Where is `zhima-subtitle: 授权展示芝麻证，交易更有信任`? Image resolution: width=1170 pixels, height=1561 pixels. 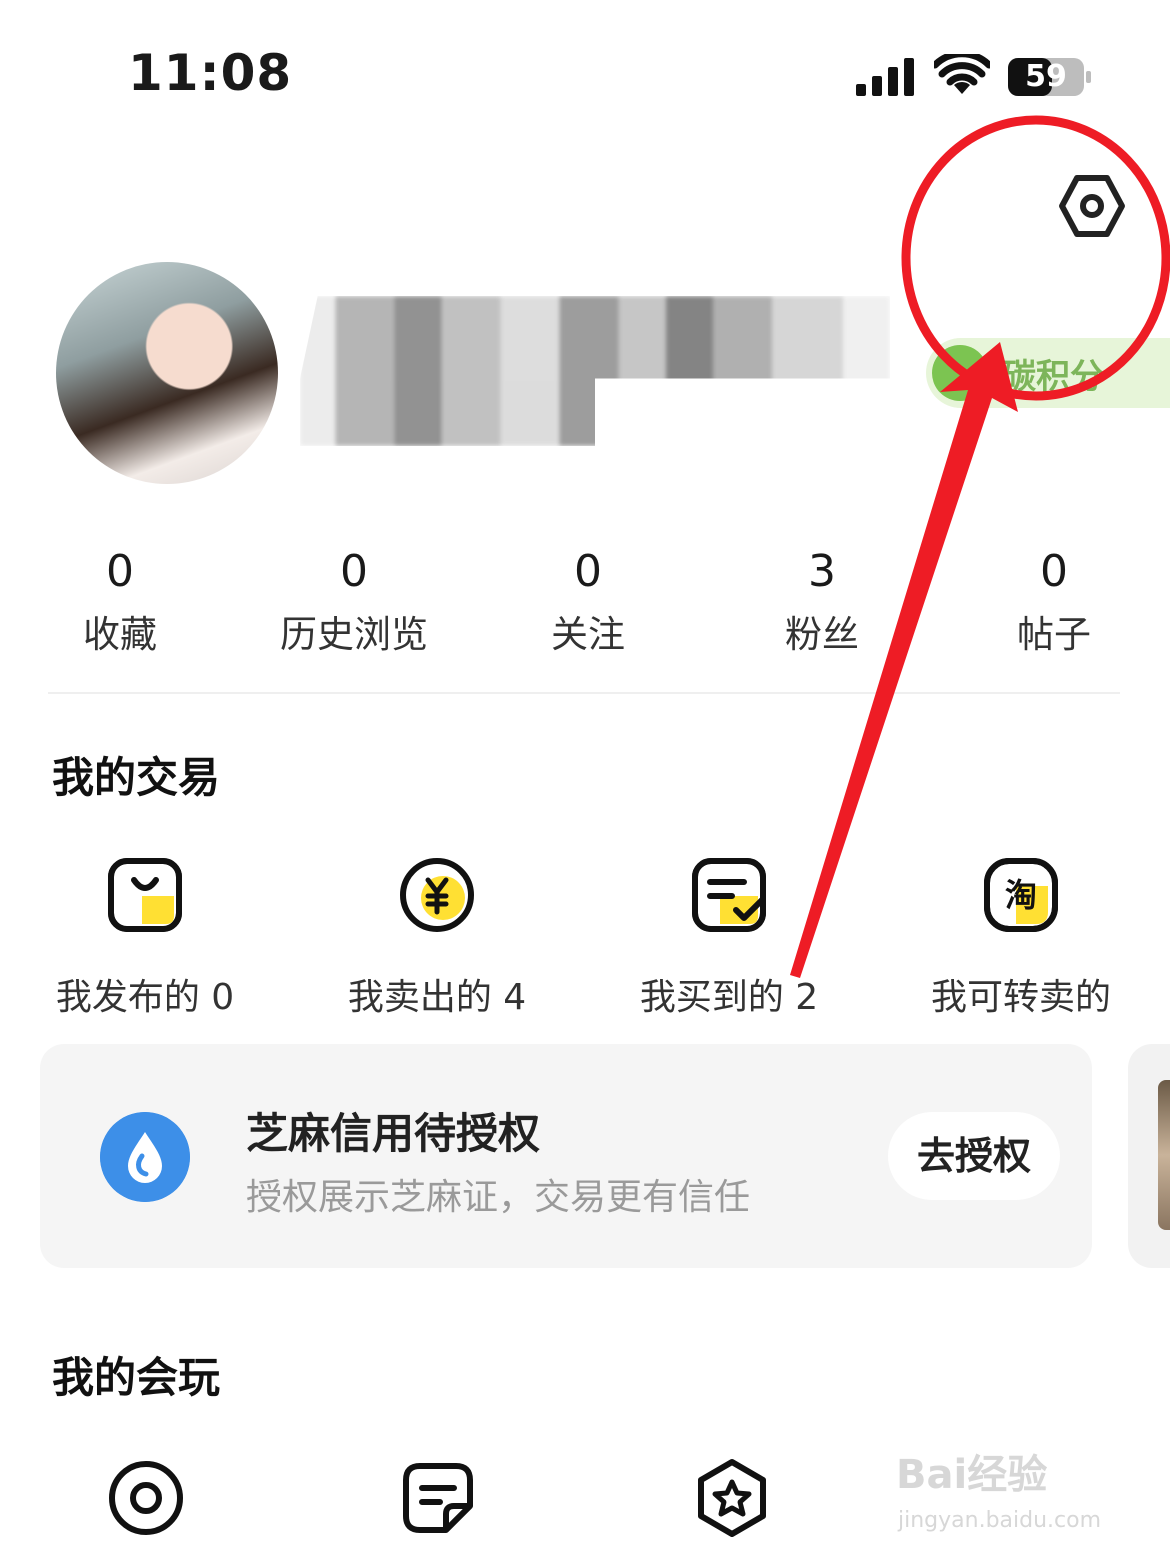
zhima-subtitle: 授权展示芝麻证，交易更有信任 is located at coordinates (498, 1197).